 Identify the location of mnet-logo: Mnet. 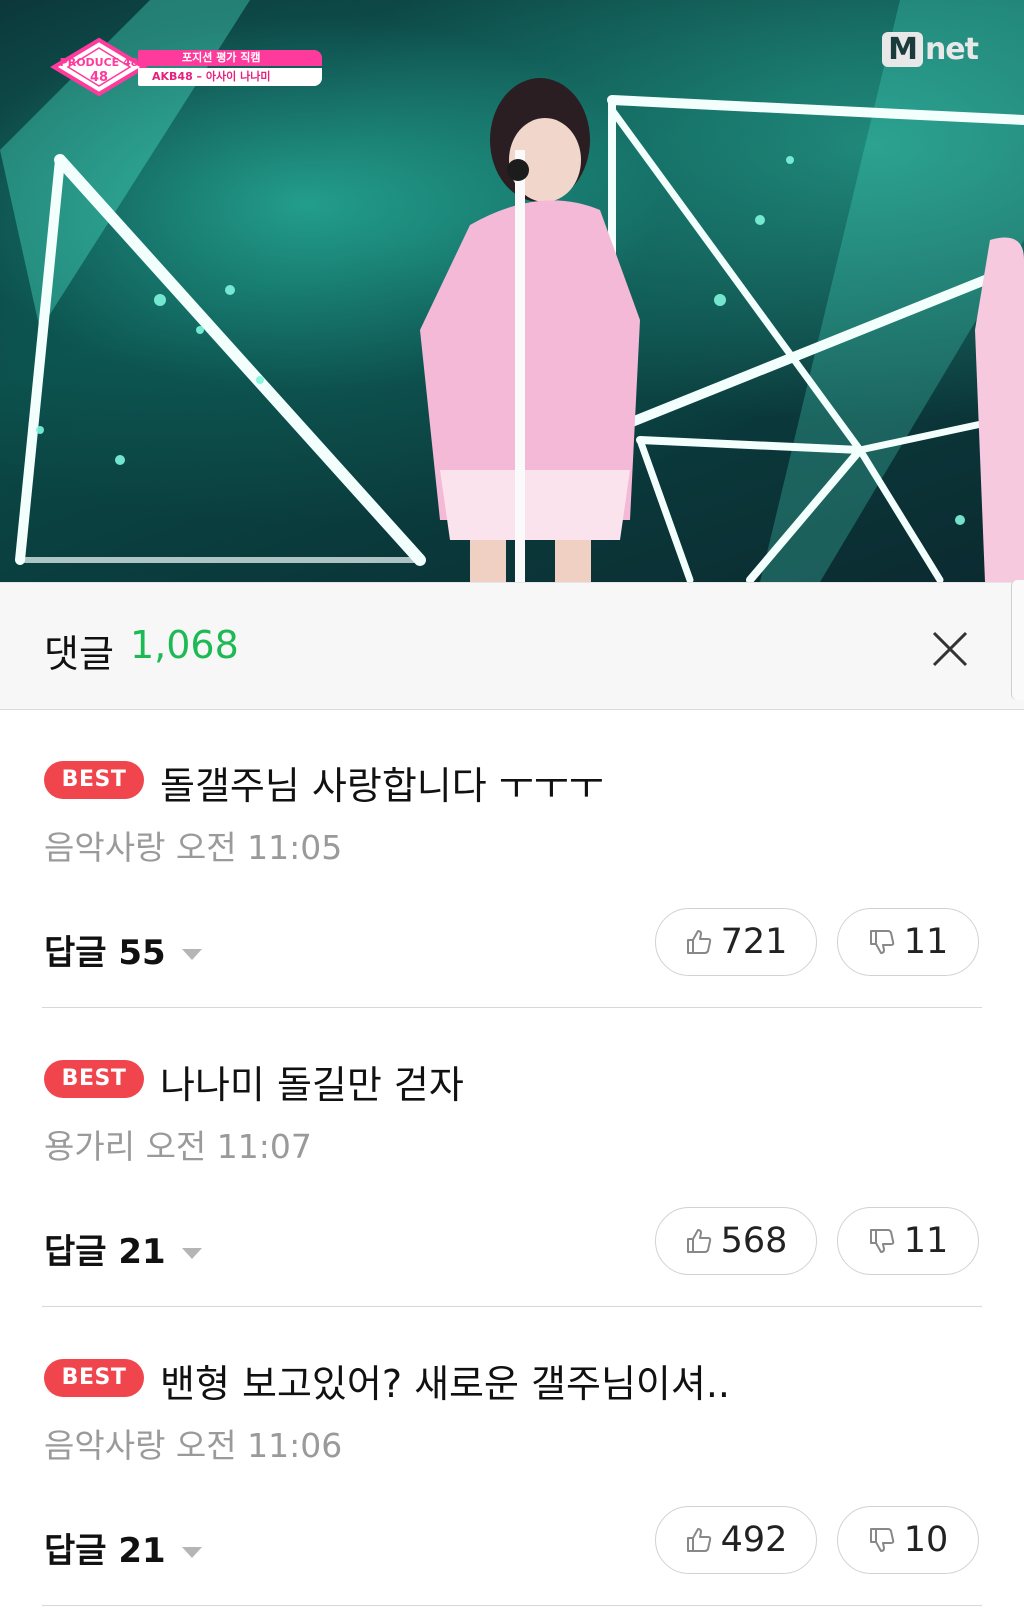
(930, 49).